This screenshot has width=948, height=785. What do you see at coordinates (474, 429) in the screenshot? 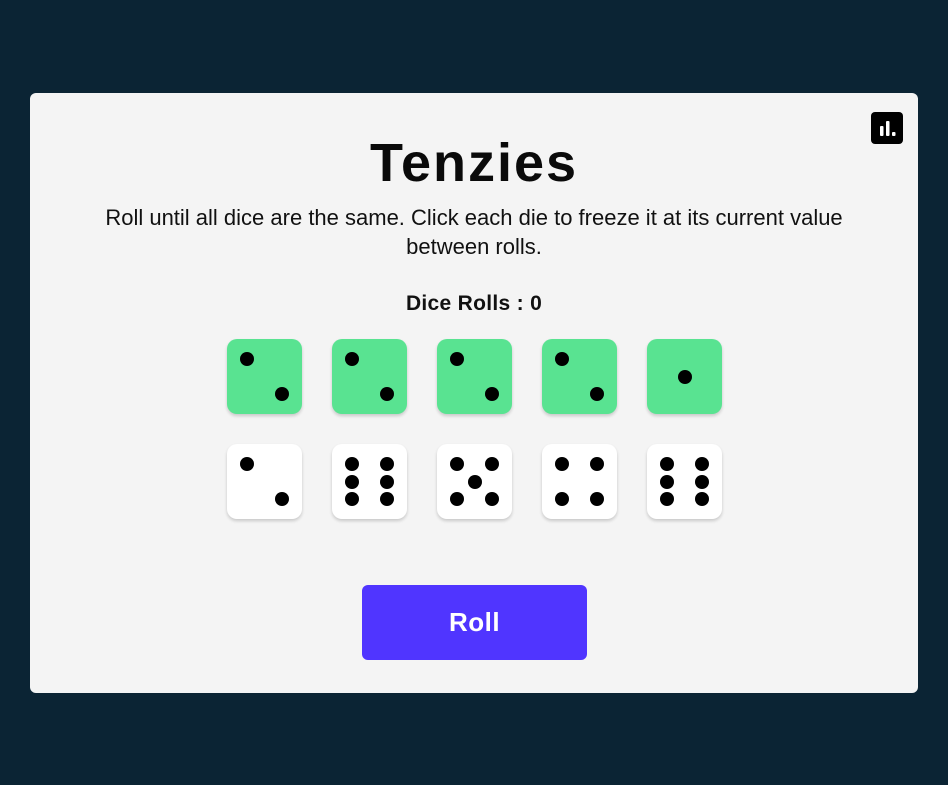
I see `dice-grid` at bounding box center [474, 429].